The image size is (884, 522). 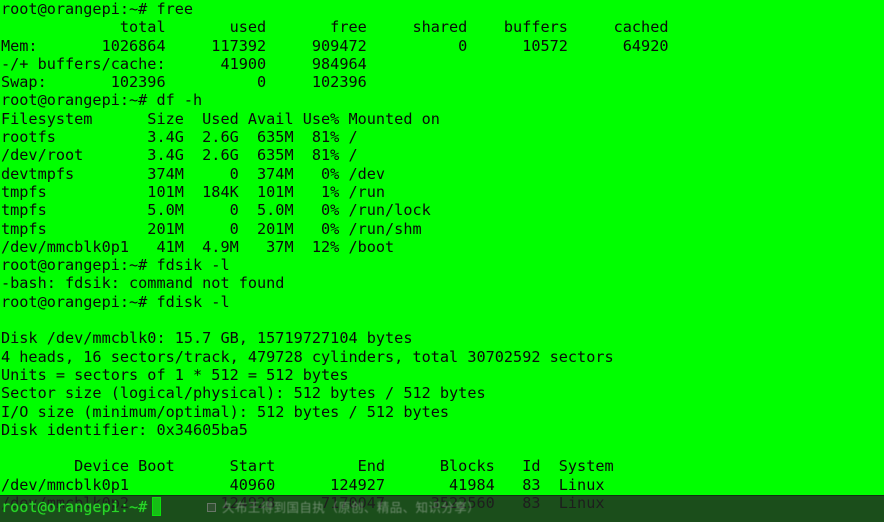 What do you see at coordinates (179, 155) in the screenshot?
I see `terminal-line: /dev/root 3.4G 2.6G 635M 81% /` at bounding box center [179, 155].